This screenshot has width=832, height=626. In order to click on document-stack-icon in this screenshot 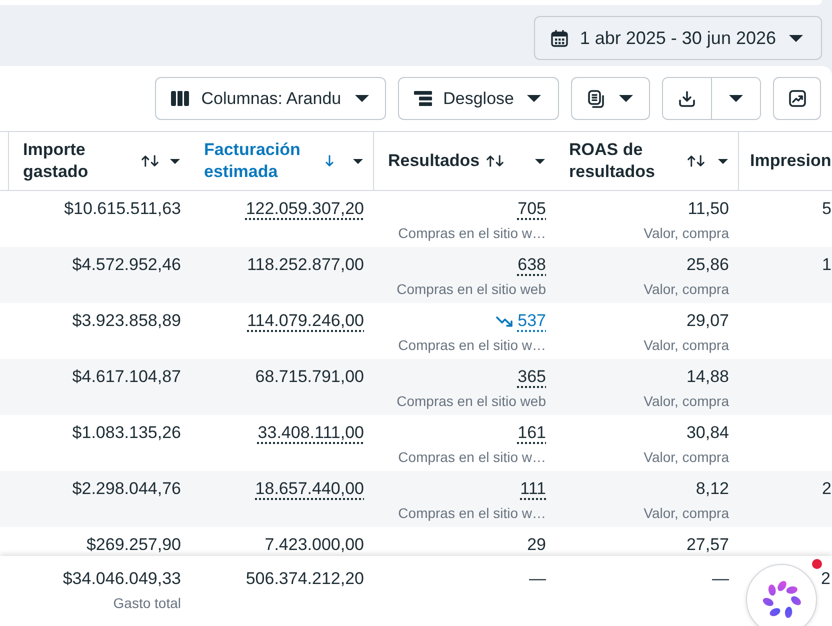, I will do `click(596, 99)`.